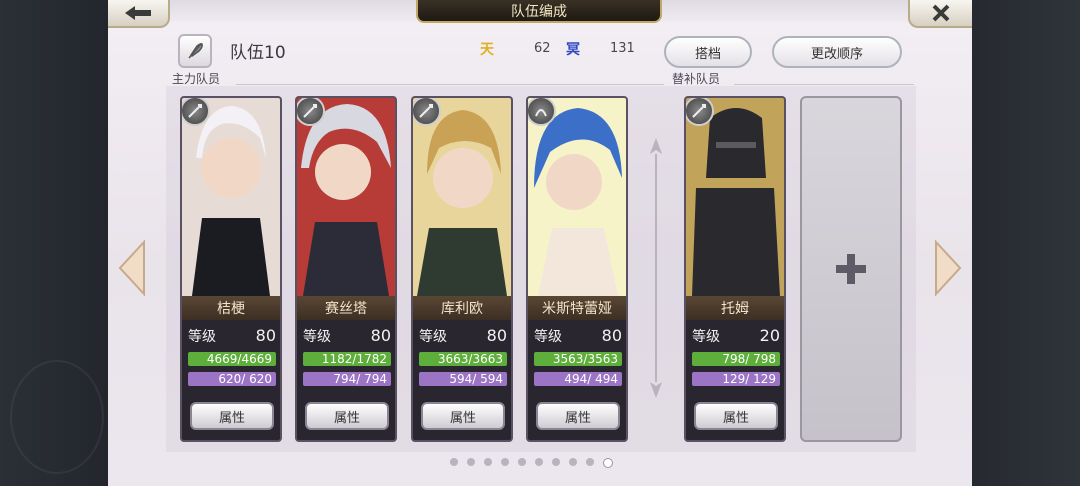 This screenshot has height=486, width=1080. What do you see at coordinates (542, 48) in the screenshot?
I see `heaven-currency-value: 62` at bounding box center [542, 48].